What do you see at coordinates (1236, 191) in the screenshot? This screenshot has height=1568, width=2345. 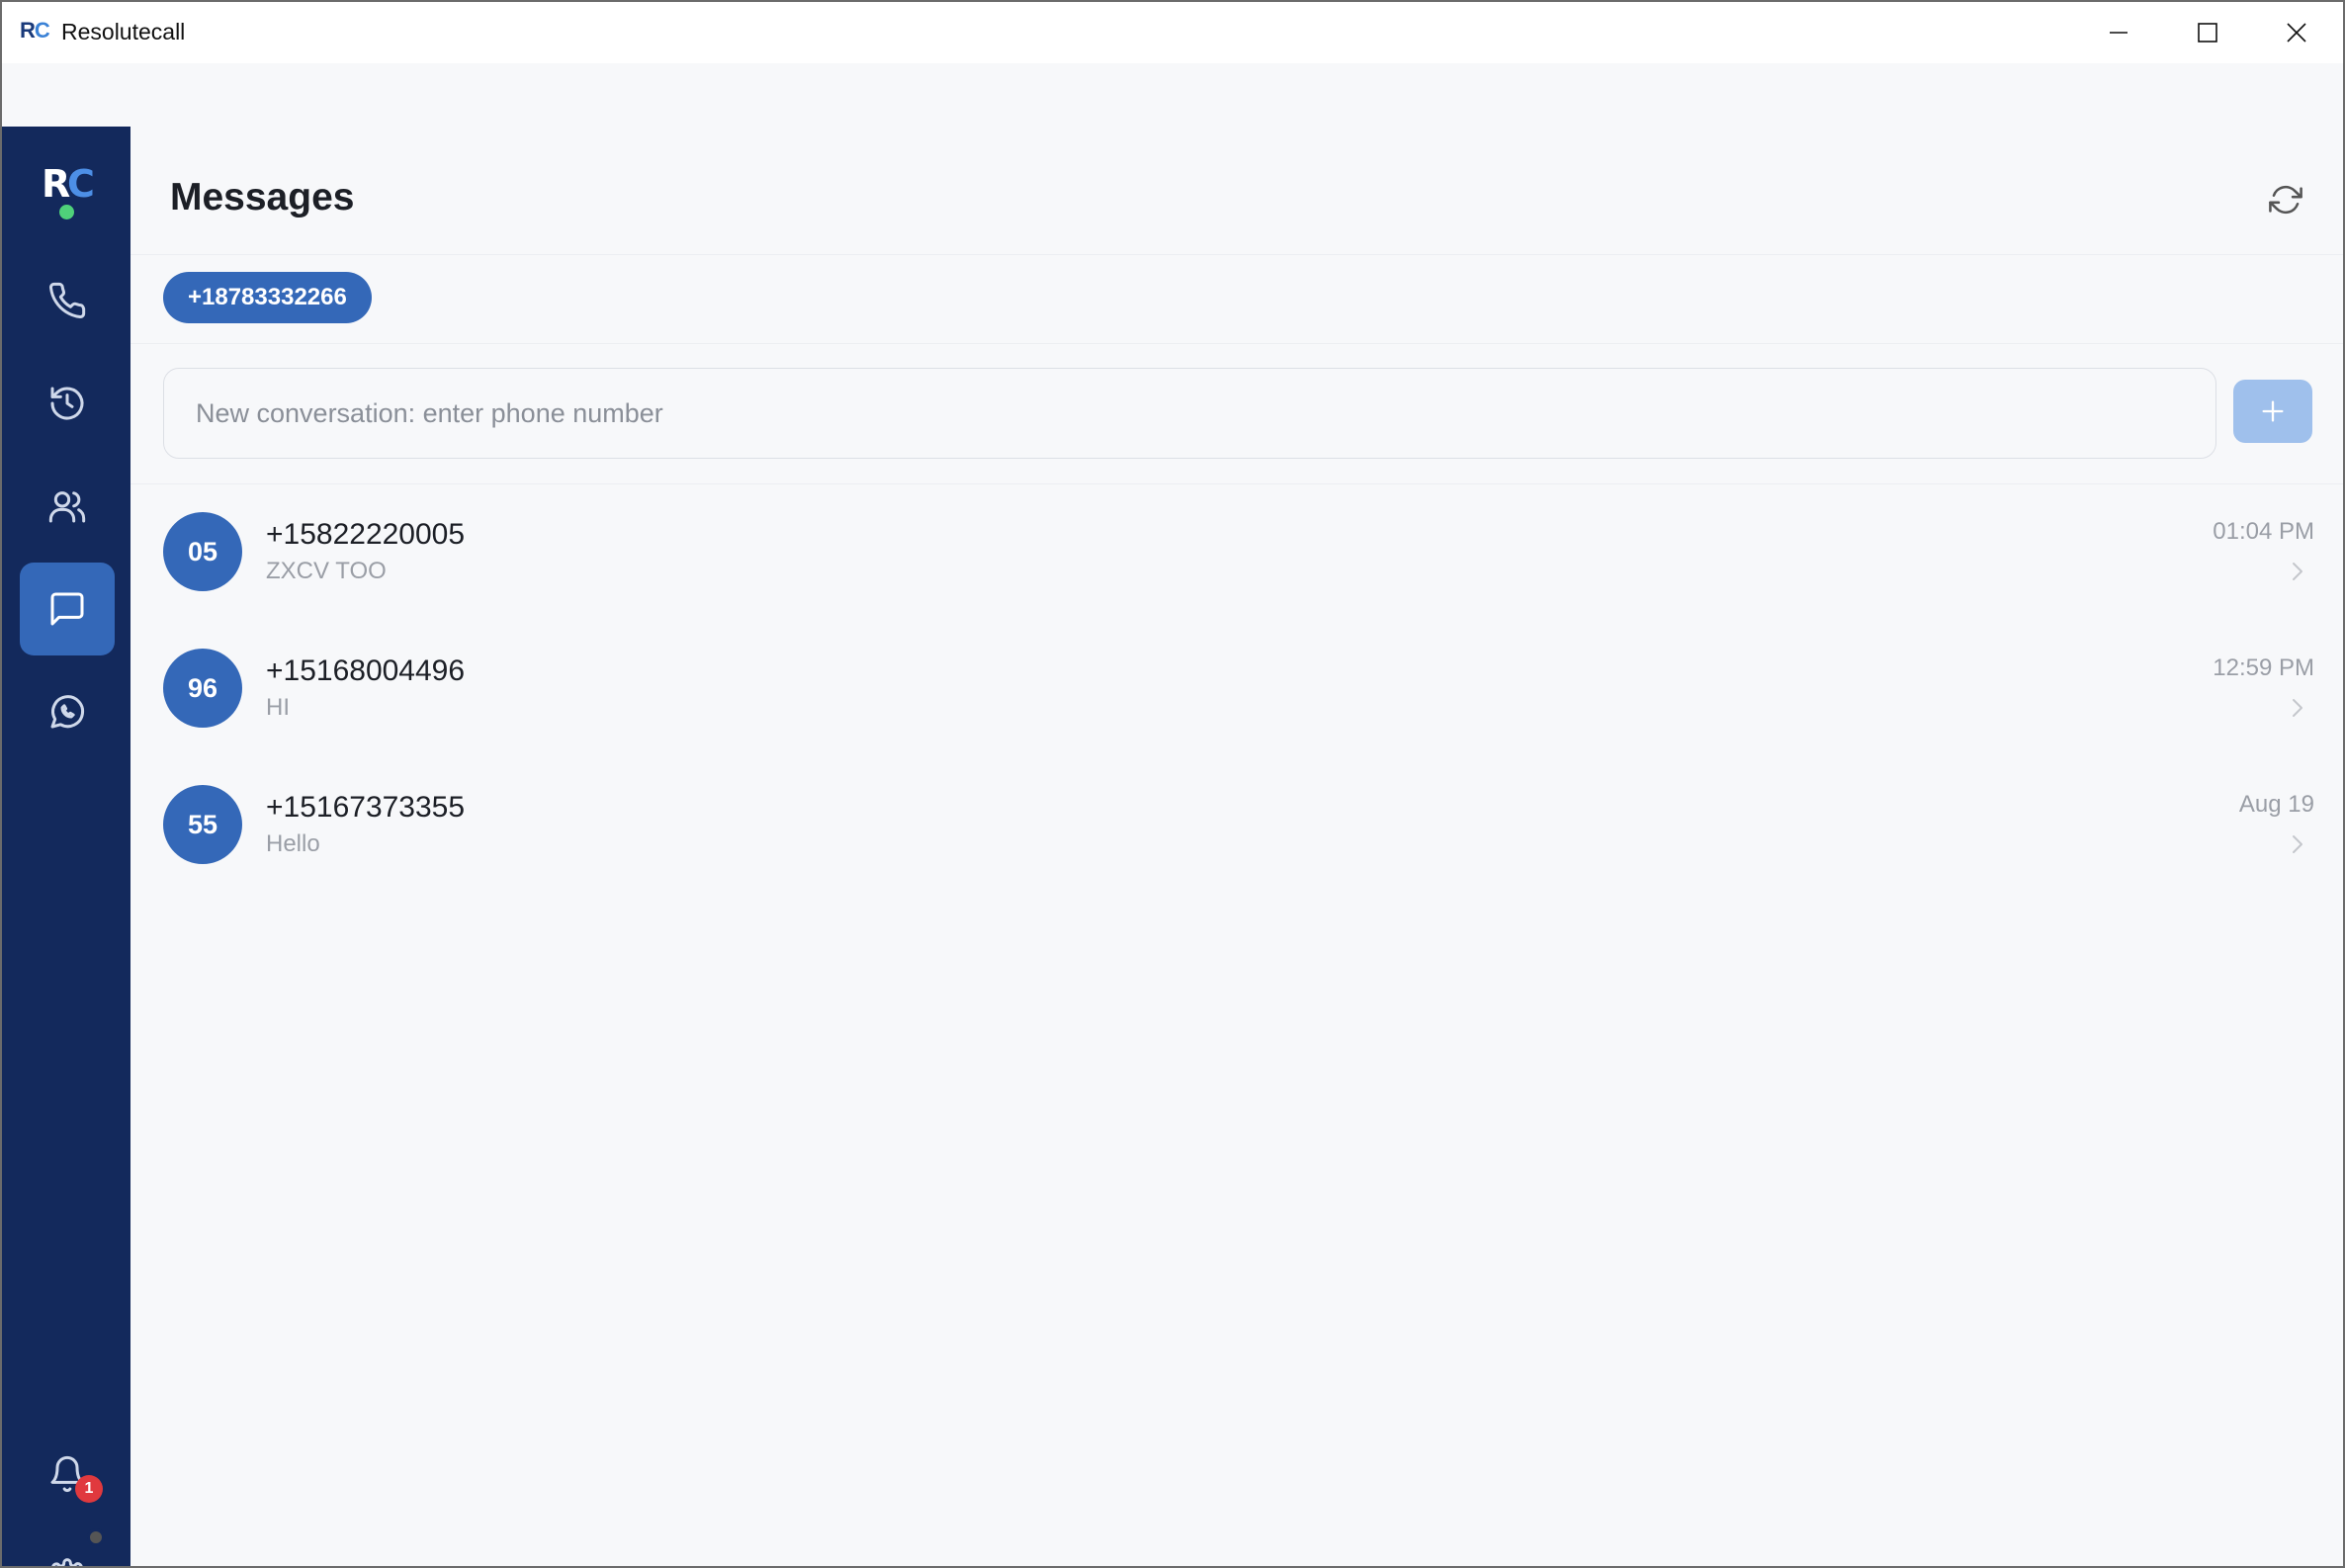 I see `panel-header: Messages` at bounding box center [1236, 191].